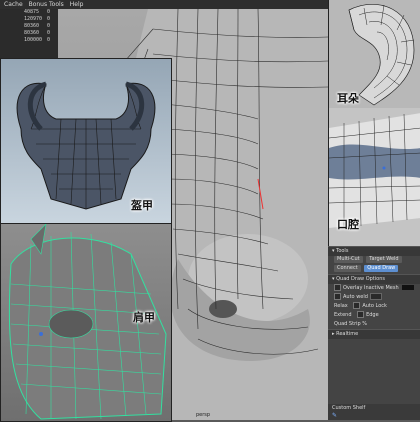 Image resolution: width=420 pixels, height=422 pixels. Describe the element at coordinates (349, 408) in the screenshot. I see `custom-shelf-label: Custom Shelf` at that location.